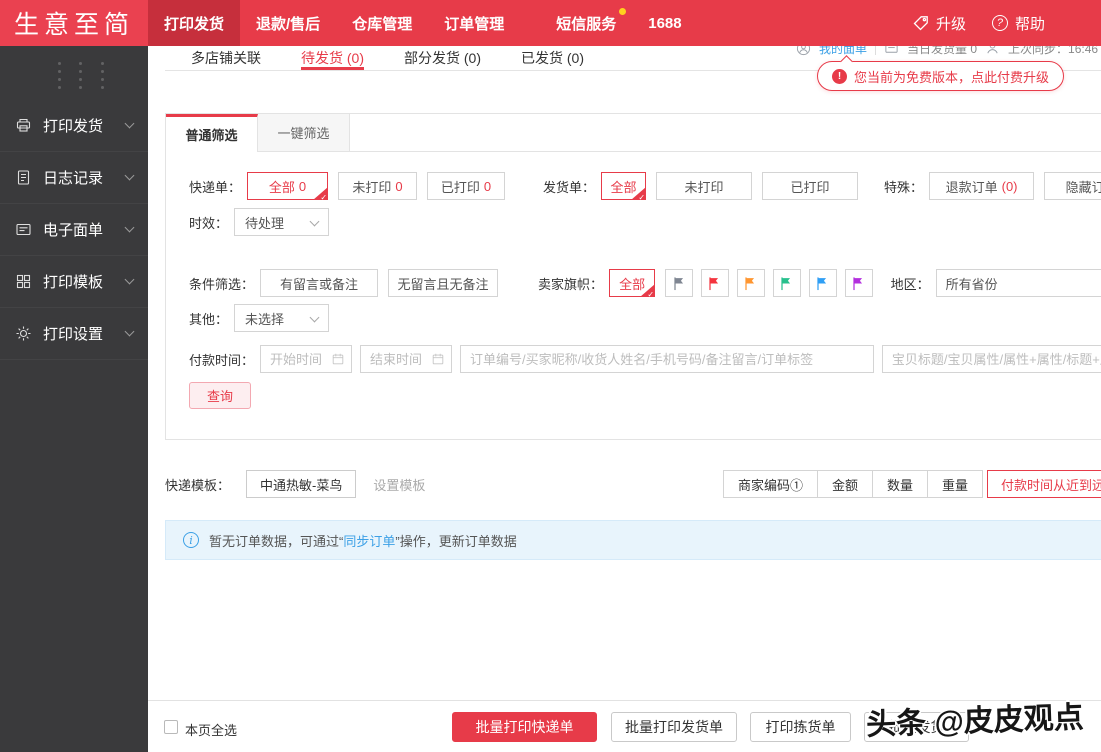 The image size is (1101, 752). What do you see at coordinates (770, 484) in the screenshot?
I see `sort-merchant-code-button: 商家编码①` at bounding box center [770, 484].